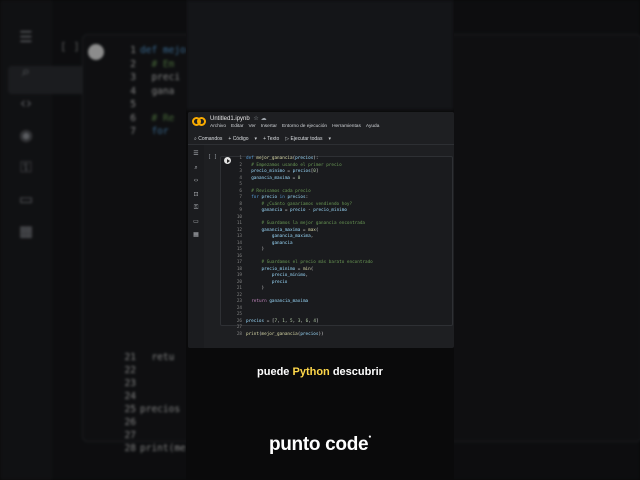 This screenshot has width=640, height=480. I want to click on run-all-button: ▷ Ejecutar todas, so click(303, 139).